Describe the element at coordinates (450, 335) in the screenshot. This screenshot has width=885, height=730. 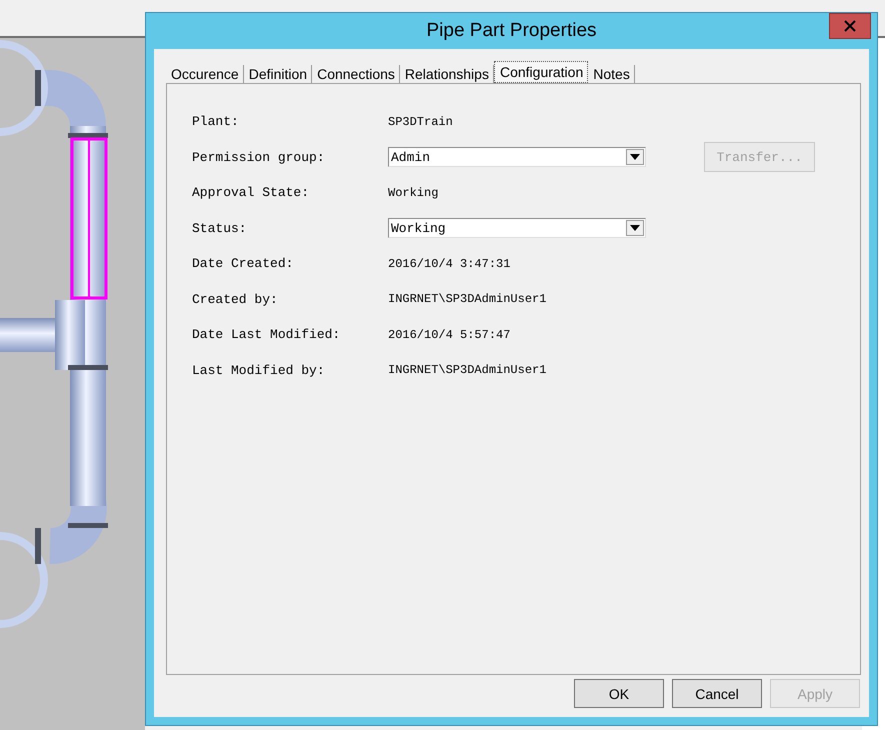
I see `field-value: 2016/10/4 5:57:47` at that location.